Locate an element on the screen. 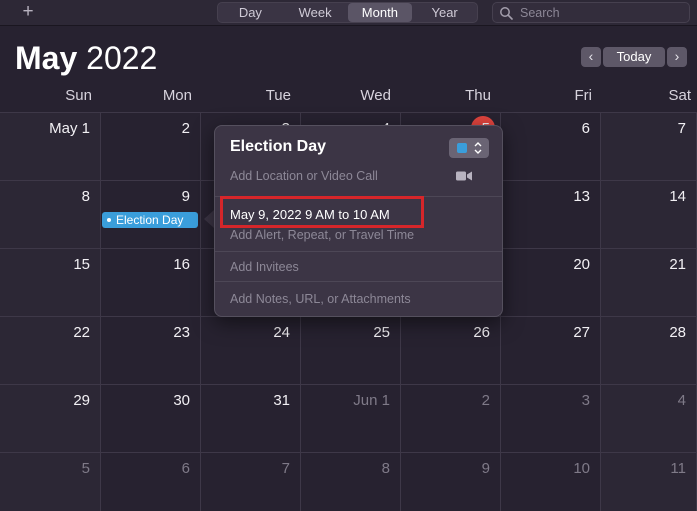  alert-field: Add Alert, Repeat, or Travel Time is located at coordinates (322, 235).